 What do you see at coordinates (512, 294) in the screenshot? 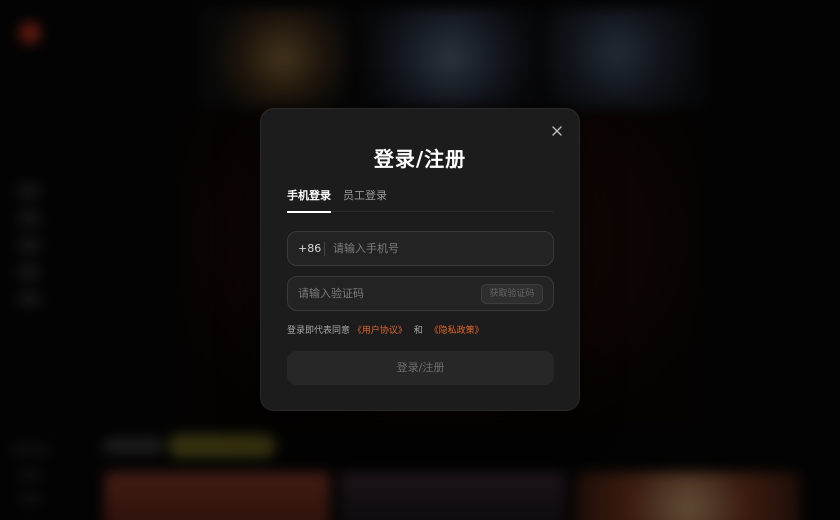
I see `get-code-button: 获取验证码` at bounding box center [512, 294].